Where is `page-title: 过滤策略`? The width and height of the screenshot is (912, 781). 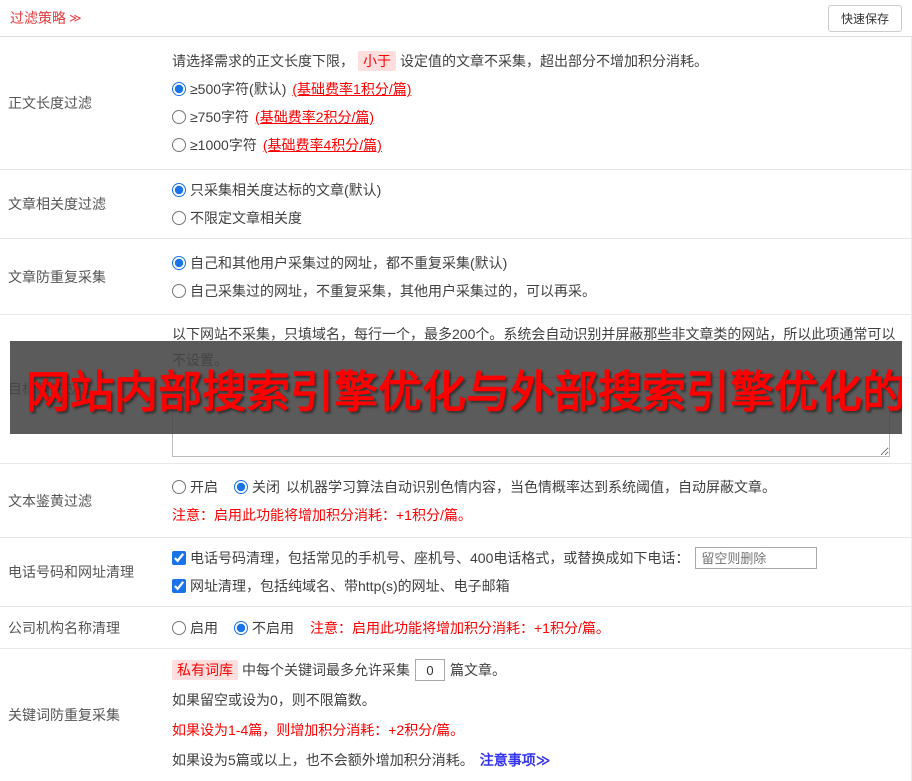 page-title: 过滤策略 is located at coordinates (38, 18).